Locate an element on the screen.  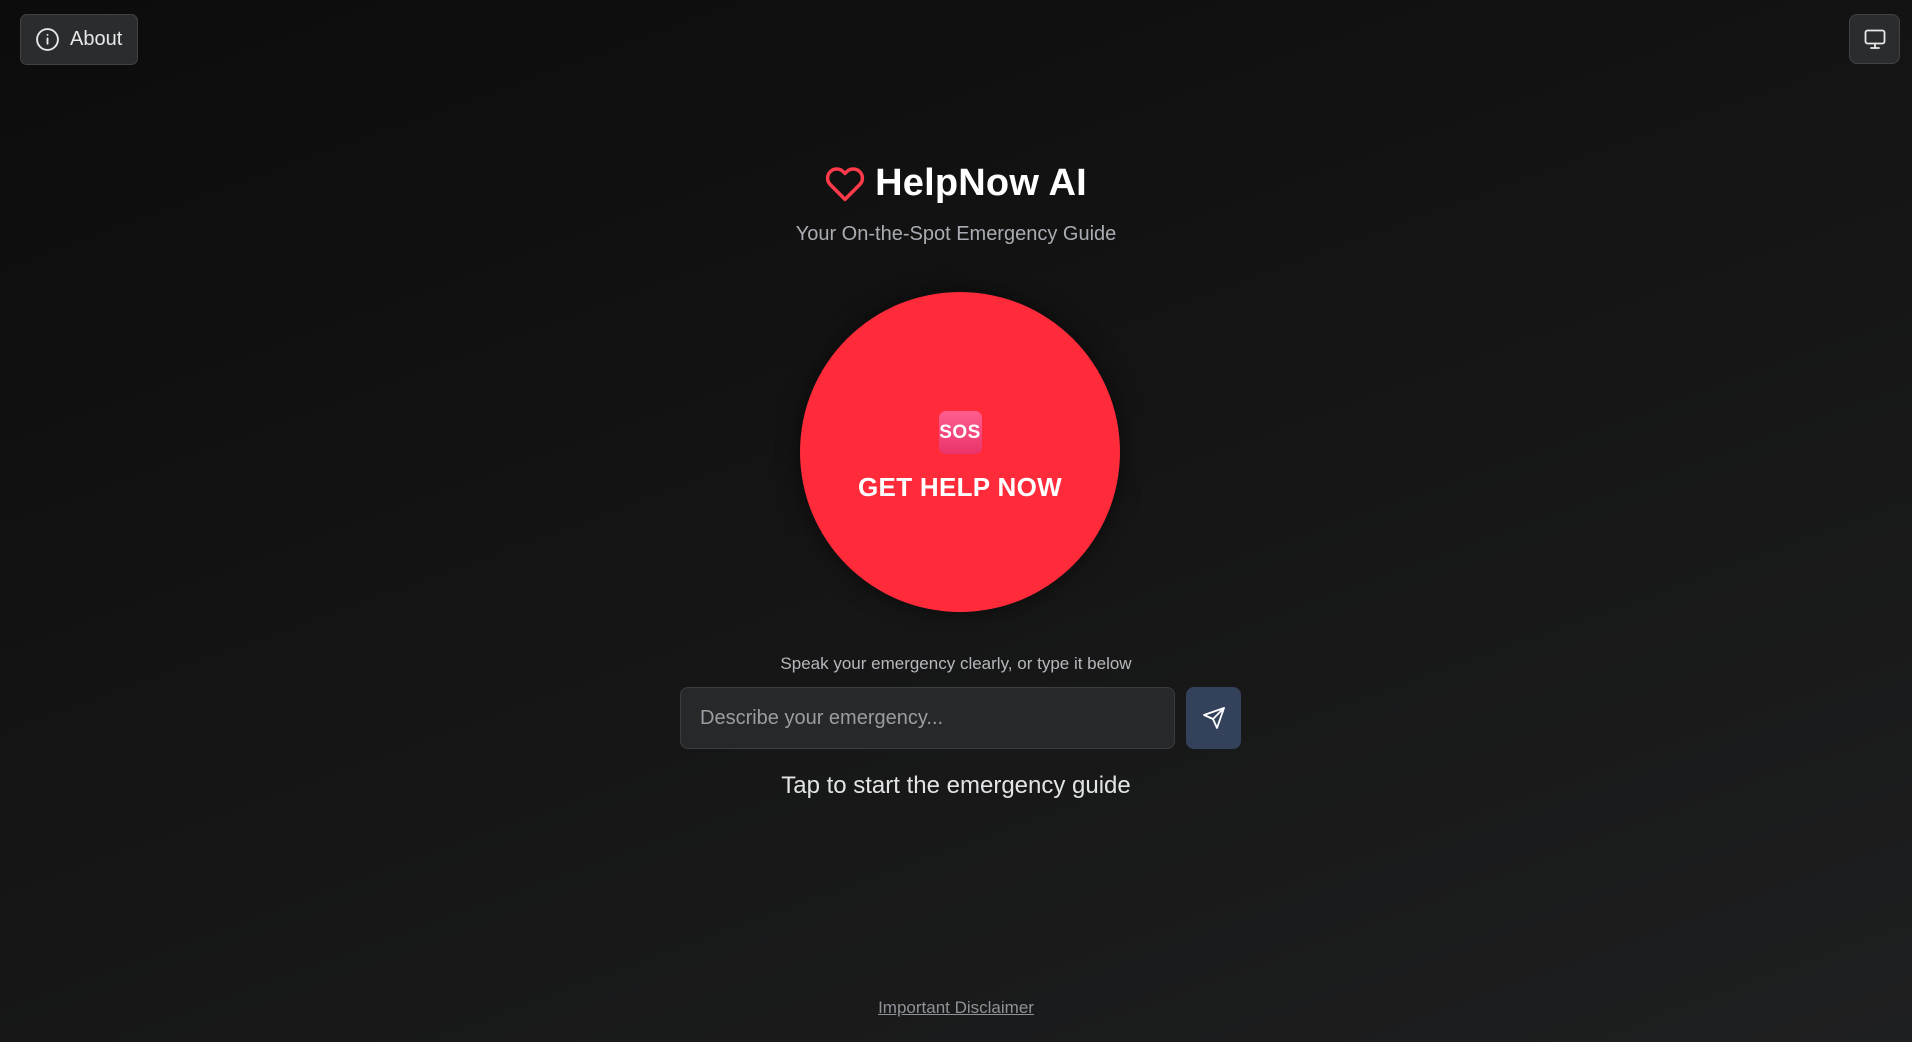
footer: Important Disclaimer is located at coordinates (956, 1008).